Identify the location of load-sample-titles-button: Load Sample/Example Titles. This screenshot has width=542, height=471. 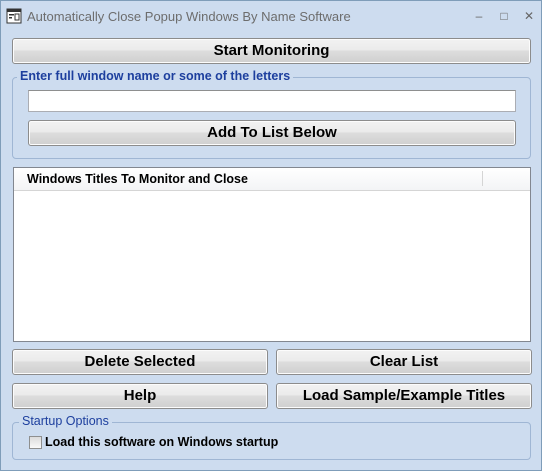
(404, 396).